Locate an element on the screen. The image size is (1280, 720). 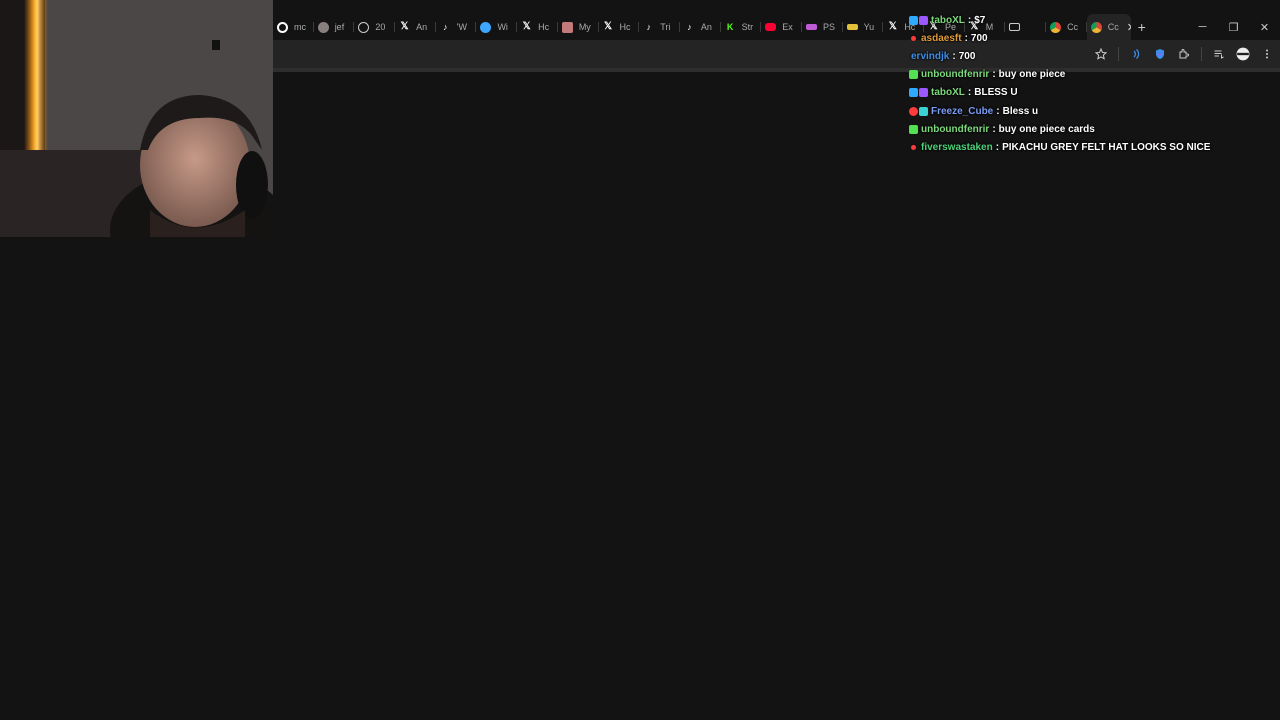
browser-tab: ♪ Tri is located at coordinates (659, 27).